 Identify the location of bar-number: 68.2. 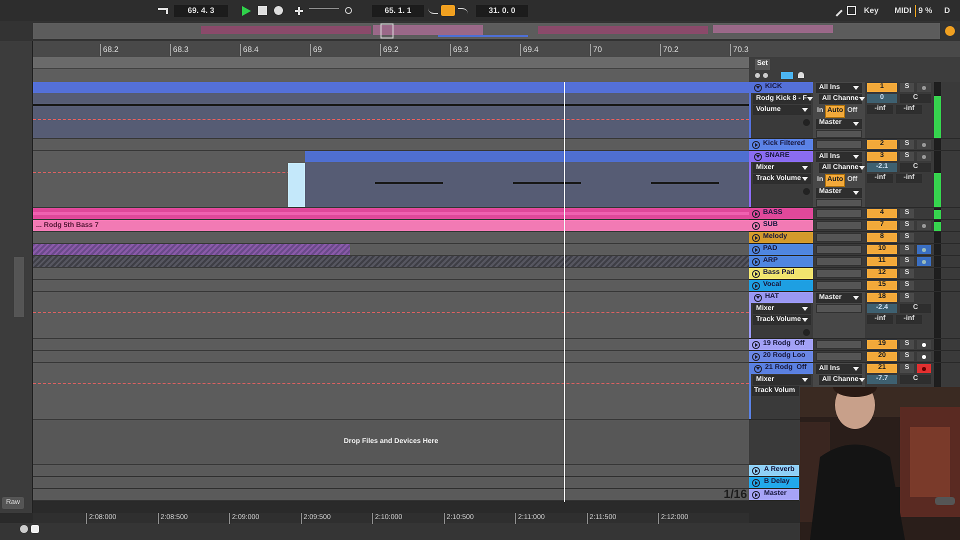
(109, 50).